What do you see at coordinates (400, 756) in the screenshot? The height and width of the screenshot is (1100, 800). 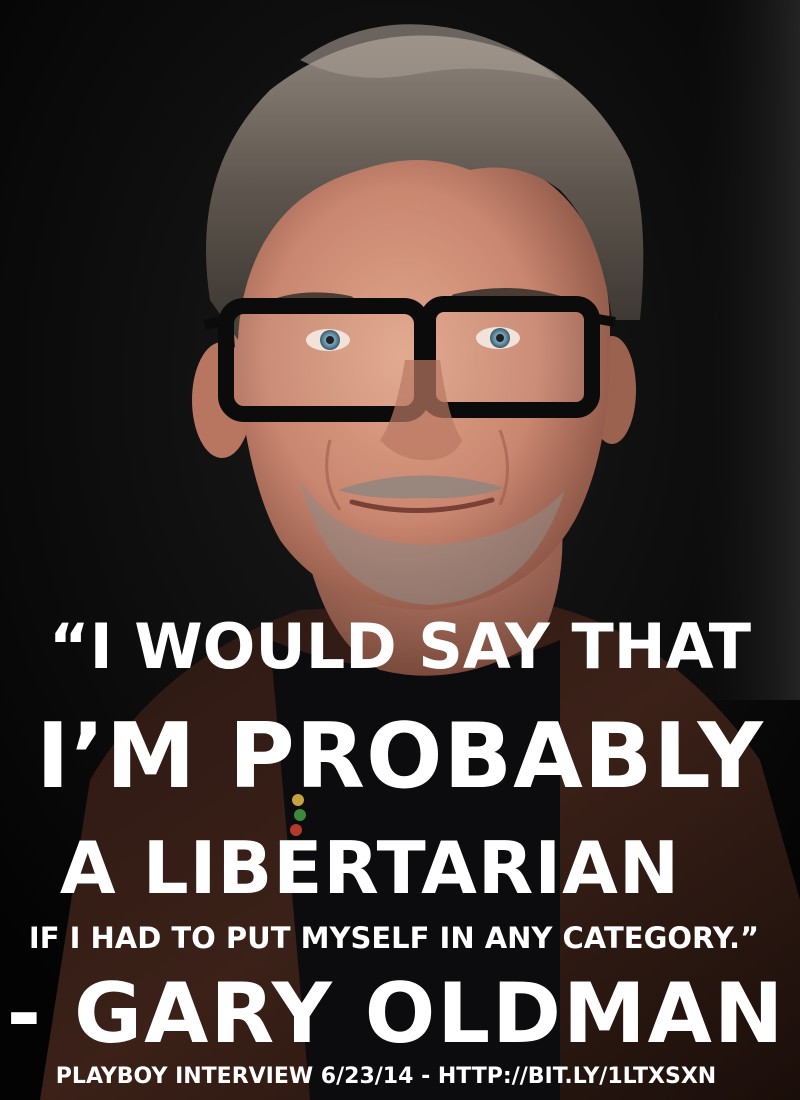 I see `quote-line-2: I’M PROBABLY` at bounding box center [400, 756].